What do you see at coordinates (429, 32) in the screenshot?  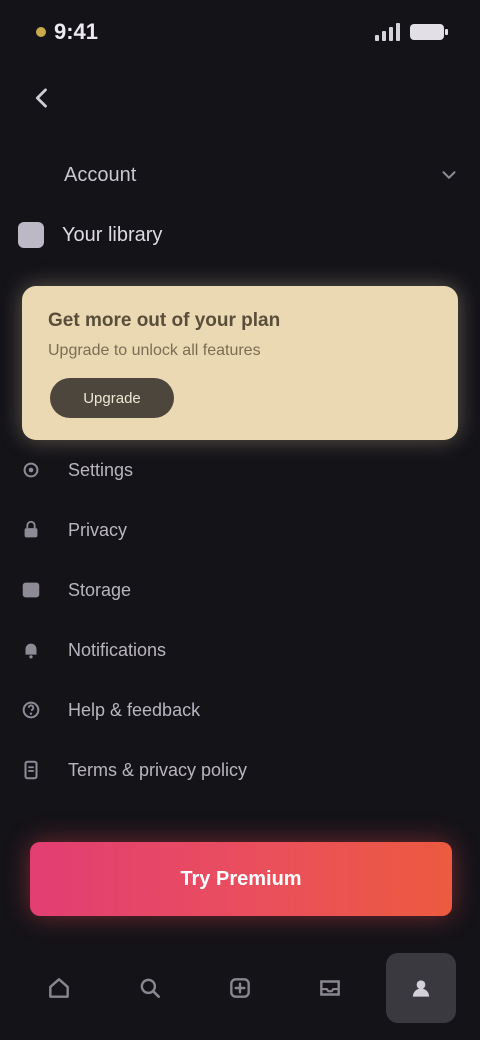 I see `battery-icon` at bounding box center [429, 32].